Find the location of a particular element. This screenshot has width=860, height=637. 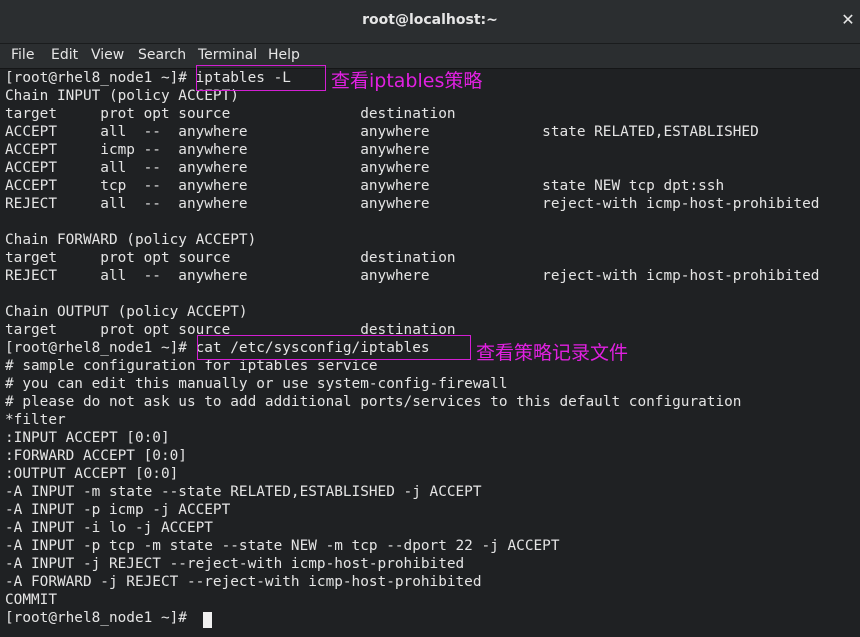

menu-help: Help is located at coordinates (284, 55).